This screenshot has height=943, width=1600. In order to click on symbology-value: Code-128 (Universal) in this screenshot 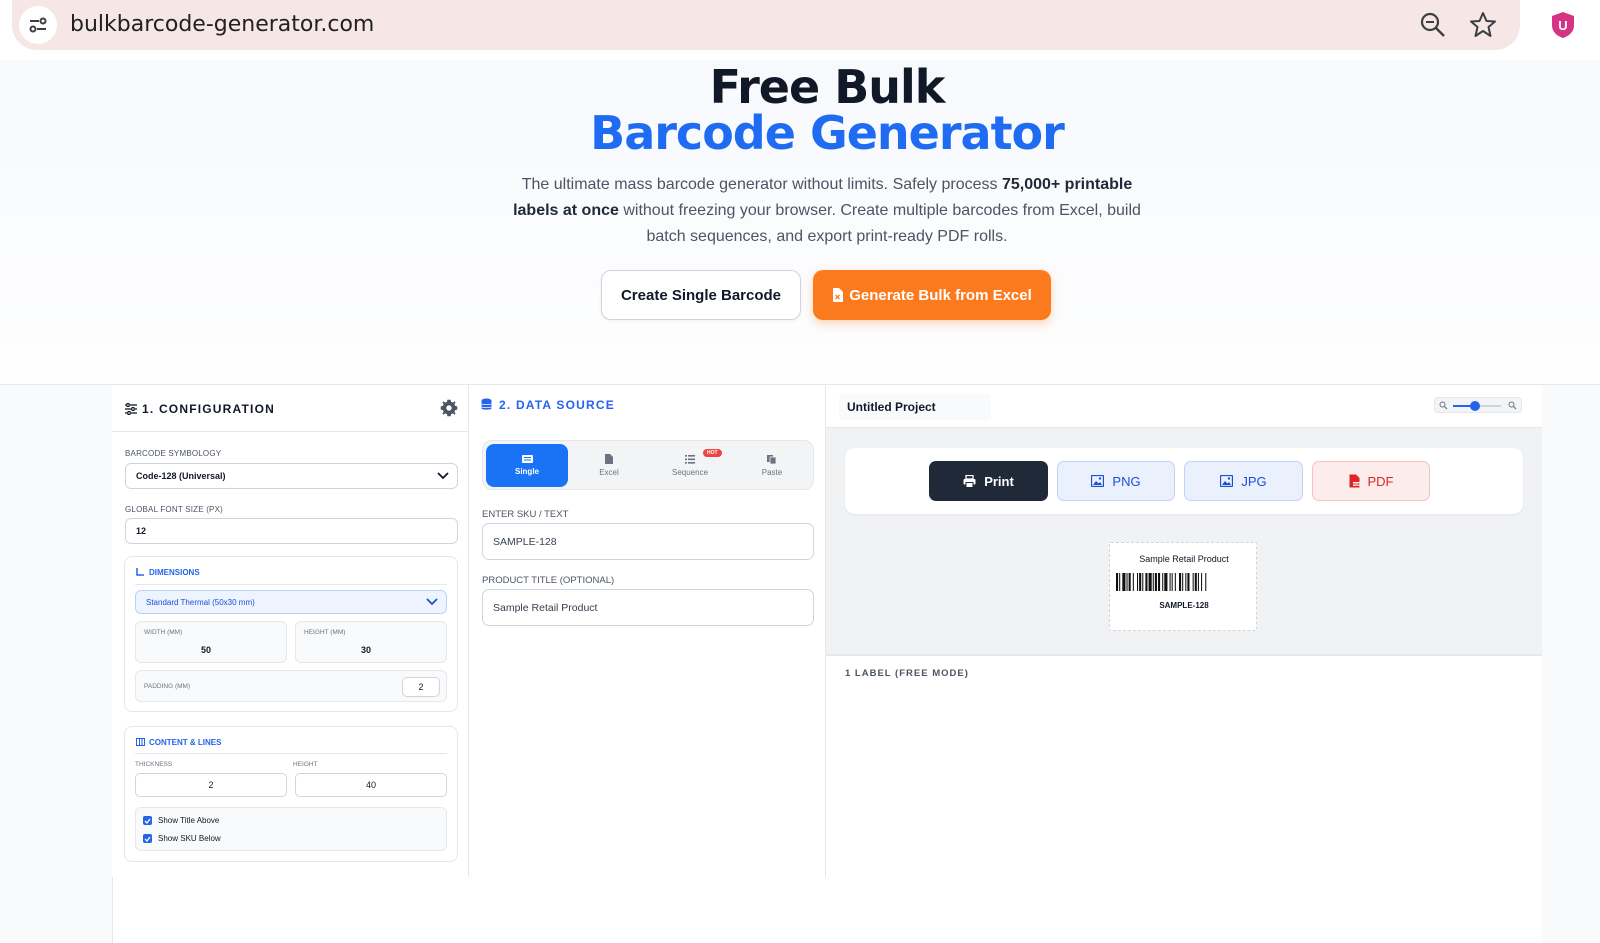, I will do `click(181, 476)`.